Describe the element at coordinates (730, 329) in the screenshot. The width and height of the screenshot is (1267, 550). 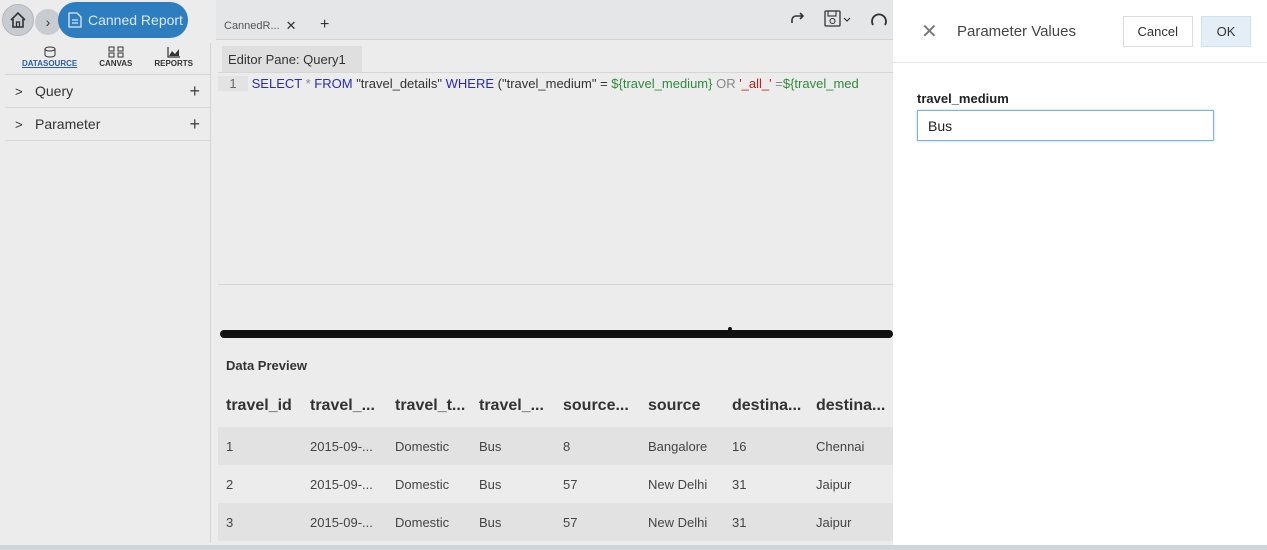
I see `splitter-handle` at that location.